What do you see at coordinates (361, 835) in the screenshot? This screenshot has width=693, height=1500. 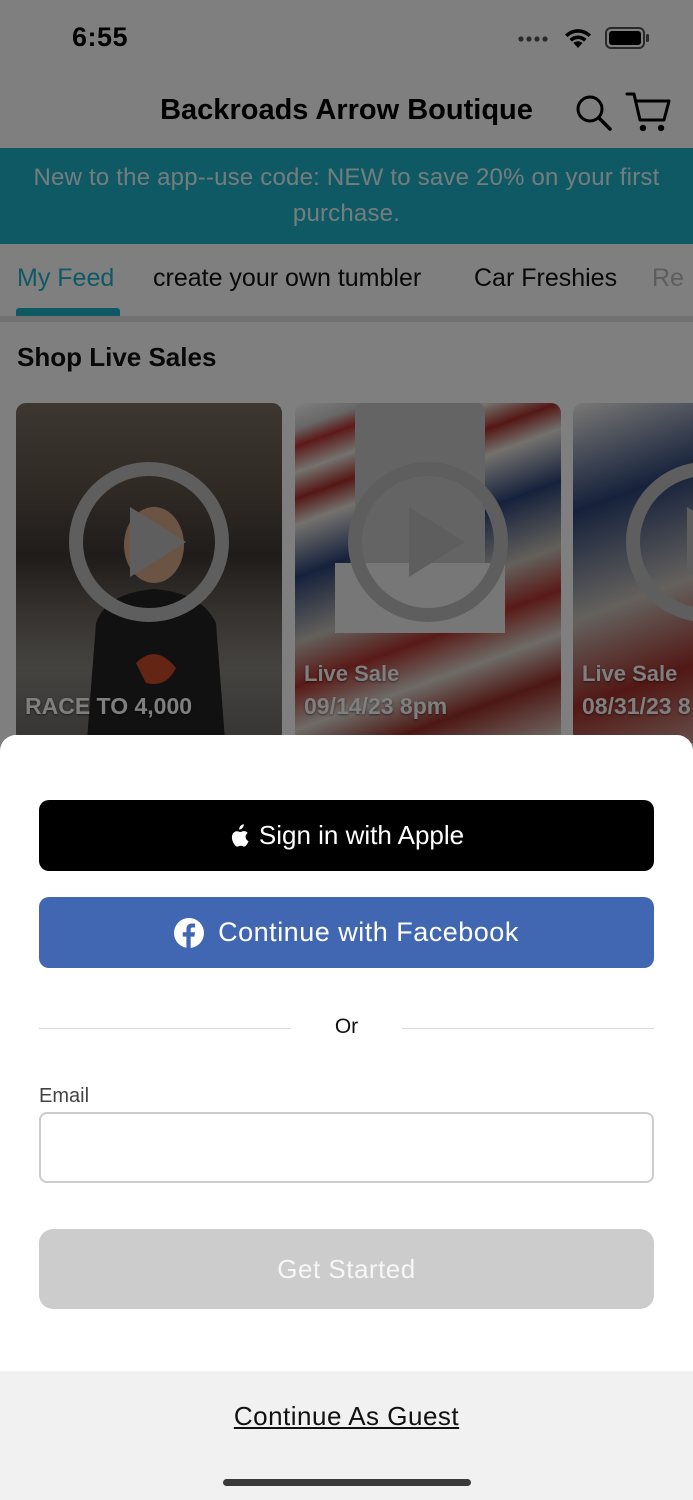 I see `apple-button-label: Sign in with Apple` at bounding box center [361, 835].